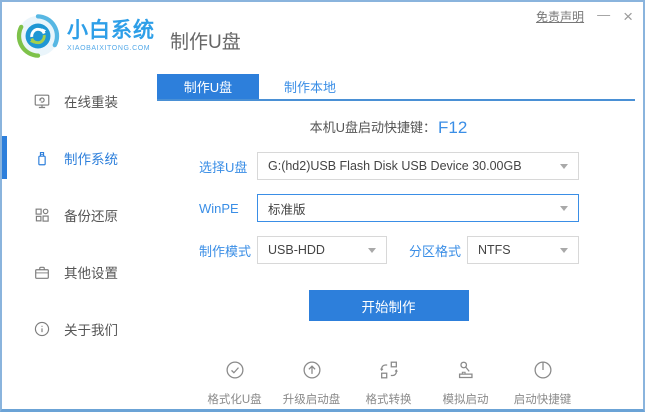 The width and height of the screenshot is (645, 412). I want to click on backup-restore-icon, so click(42, 215).